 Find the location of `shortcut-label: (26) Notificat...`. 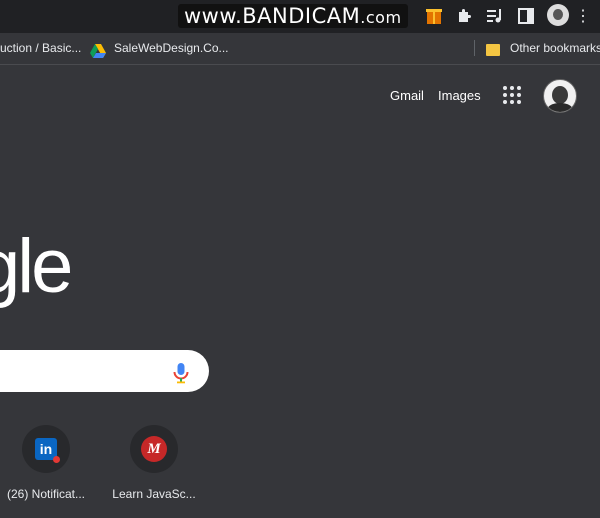

shortcut-label: (26) Notificat... is located at coordinates (46, 494).